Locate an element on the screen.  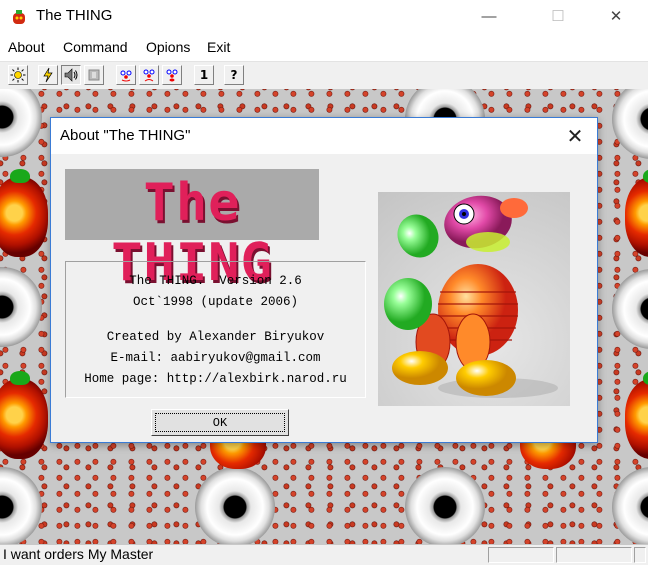
stop-icon is located at coordinates (94, 75).